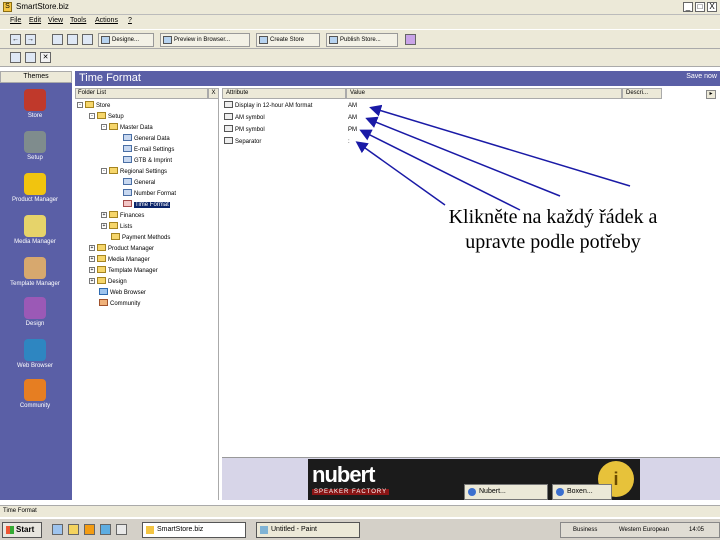  What do you see at coordinates (141, 93) in the screenshot?
I see `folder-list-header: Folder List` at bounding box center [141, 93].